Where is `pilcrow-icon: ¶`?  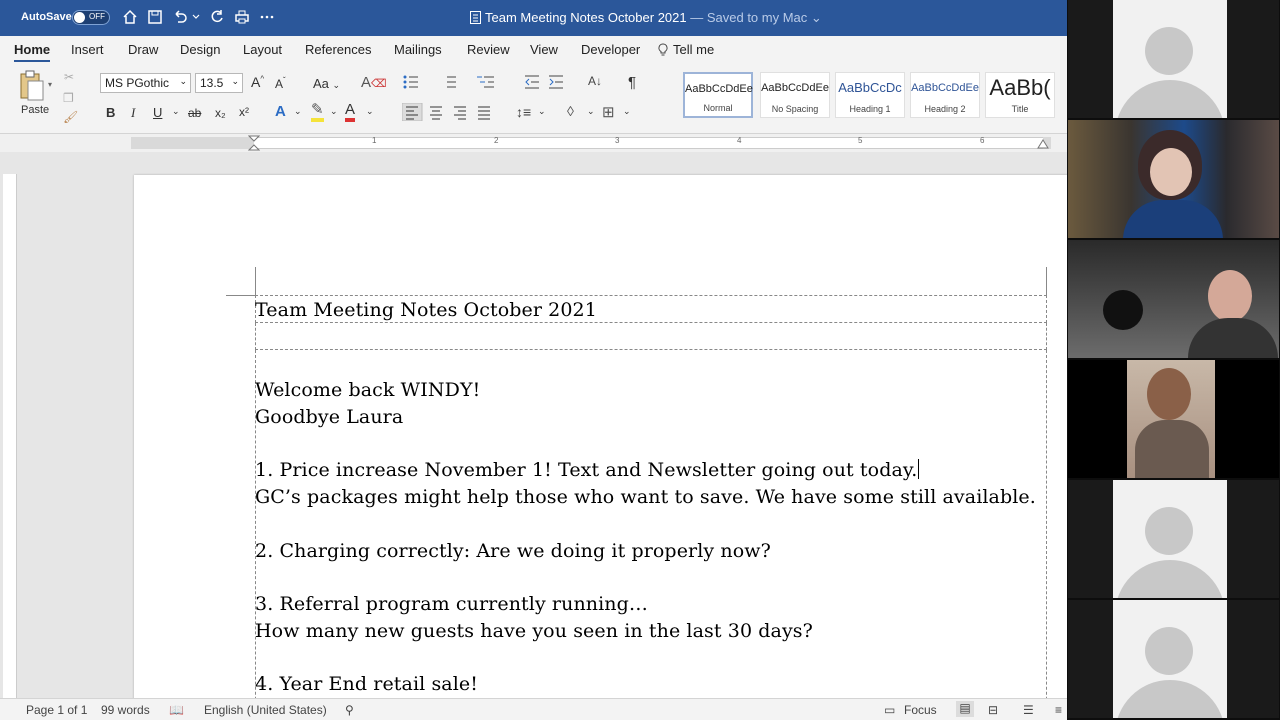 pilcrow-icon: ¶ is located at coordinates (632, 82).